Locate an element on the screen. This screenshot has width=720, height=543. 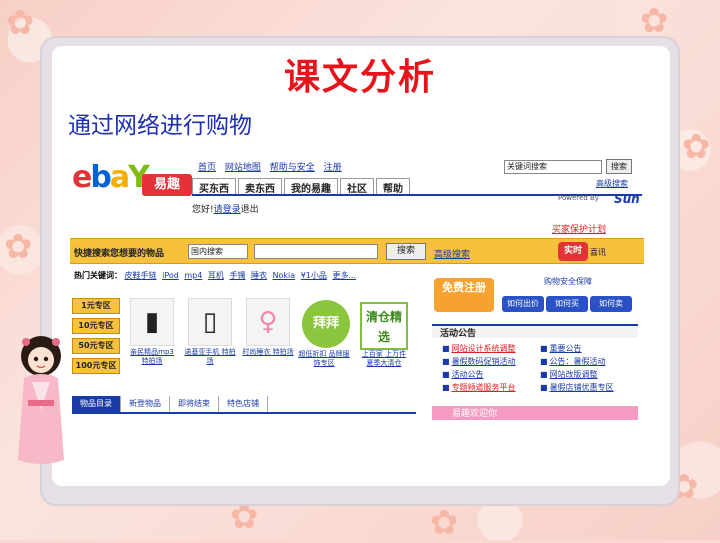
link-home: 首页 is located at coordinates (207, 168).